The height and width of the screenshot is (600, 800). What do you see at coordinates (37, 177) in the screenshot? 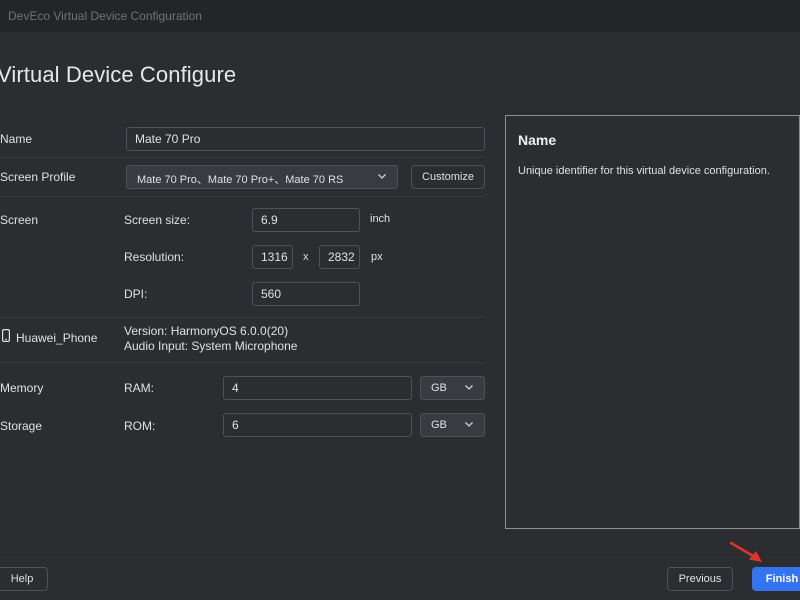
I see `screen-profile-label: Screen Profile` at bounding box center [37, 177].